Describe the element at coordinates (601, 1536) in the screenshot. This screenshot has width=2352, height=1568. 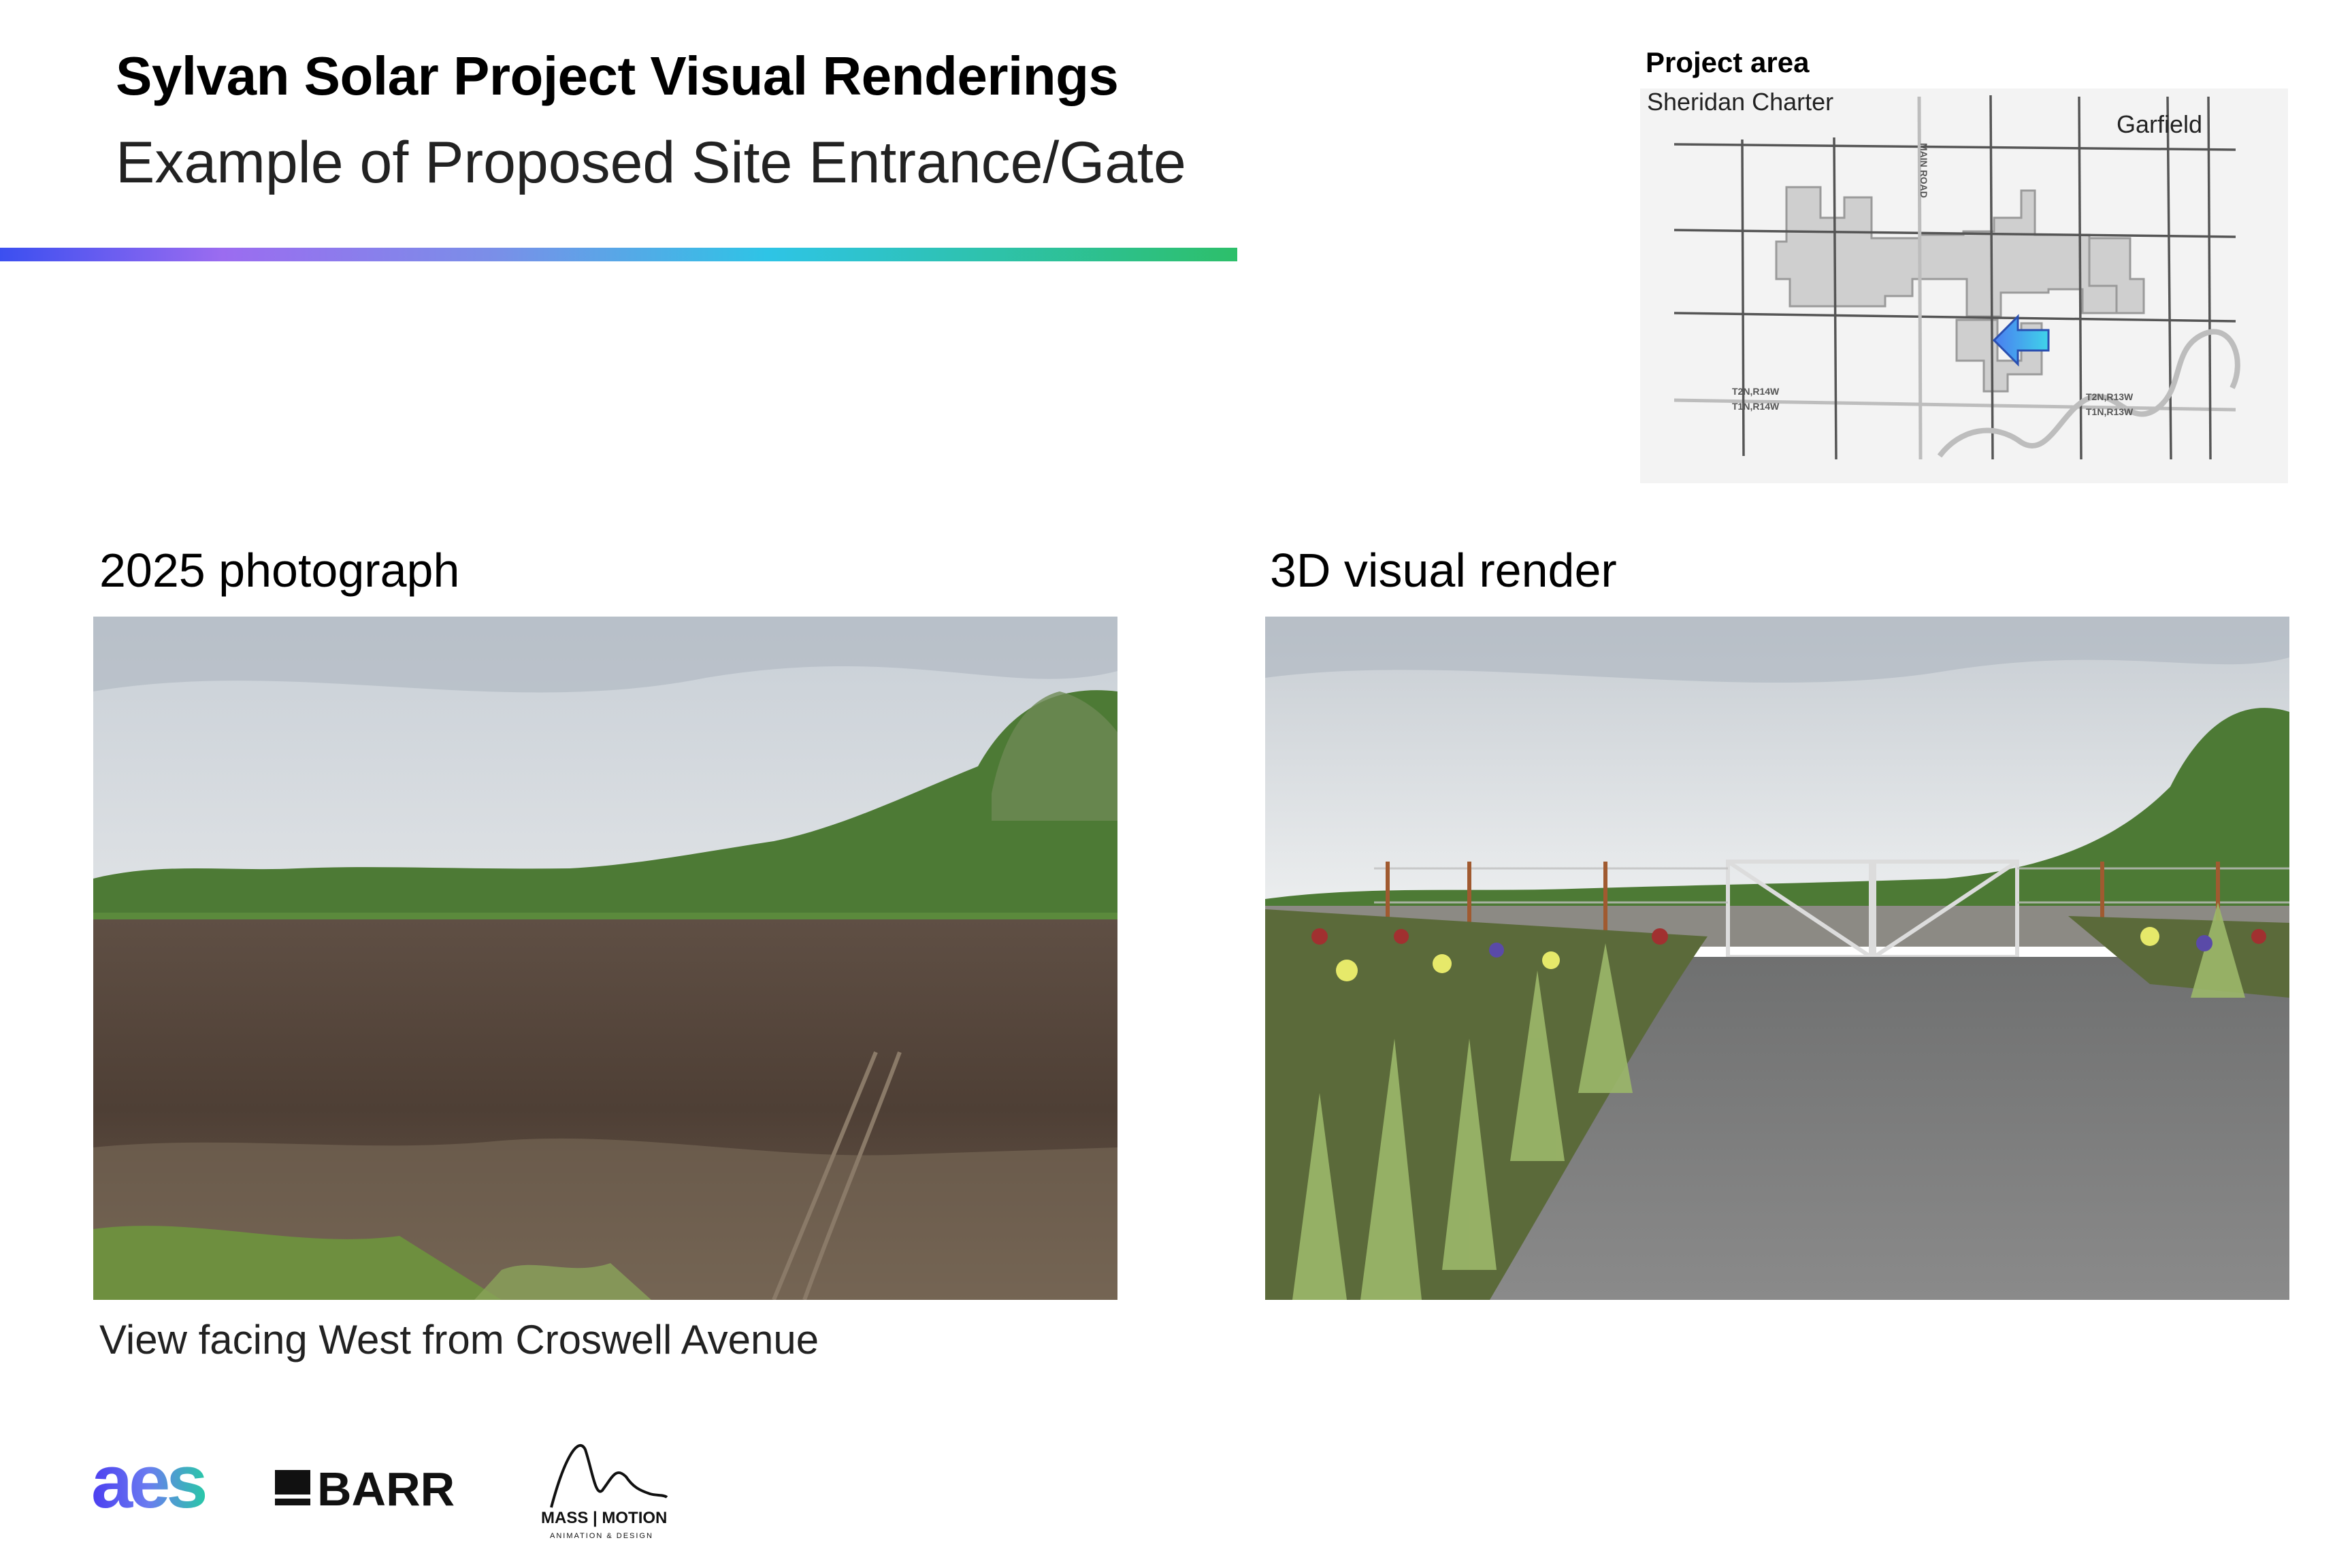
I see `mass-motion-subtext: ANIMATION & DESIGN` at that location.